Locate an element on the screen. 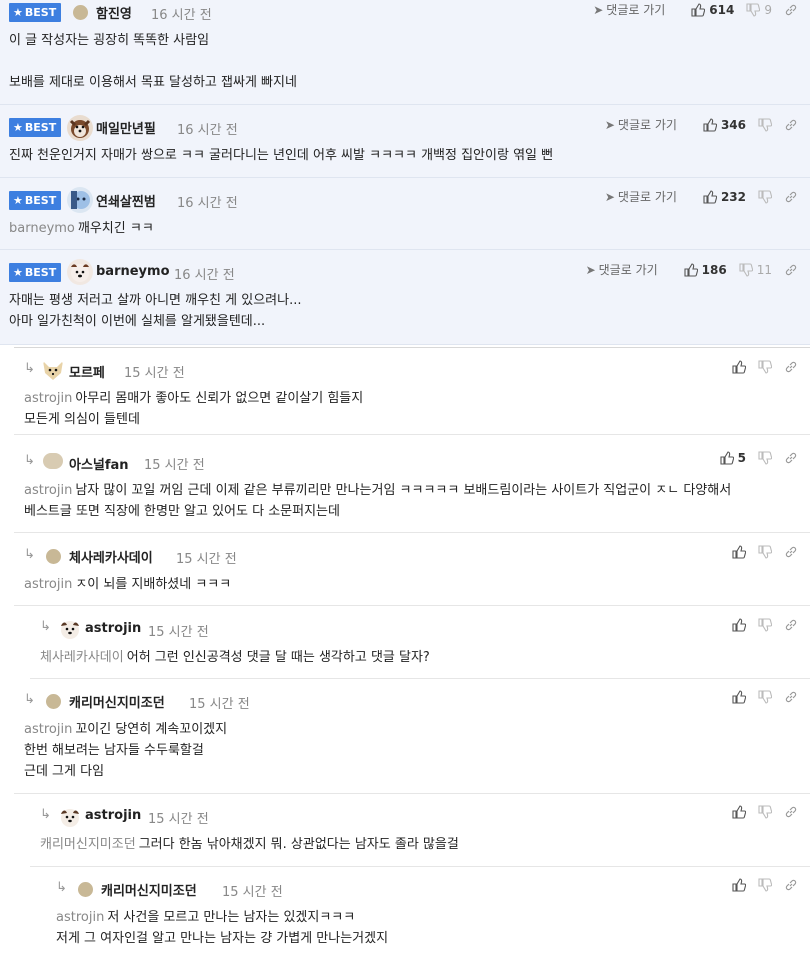 The height and width of the screenshot is (958, 810). author-nickname: 매일만년필 is located at coordinates (126, 127).